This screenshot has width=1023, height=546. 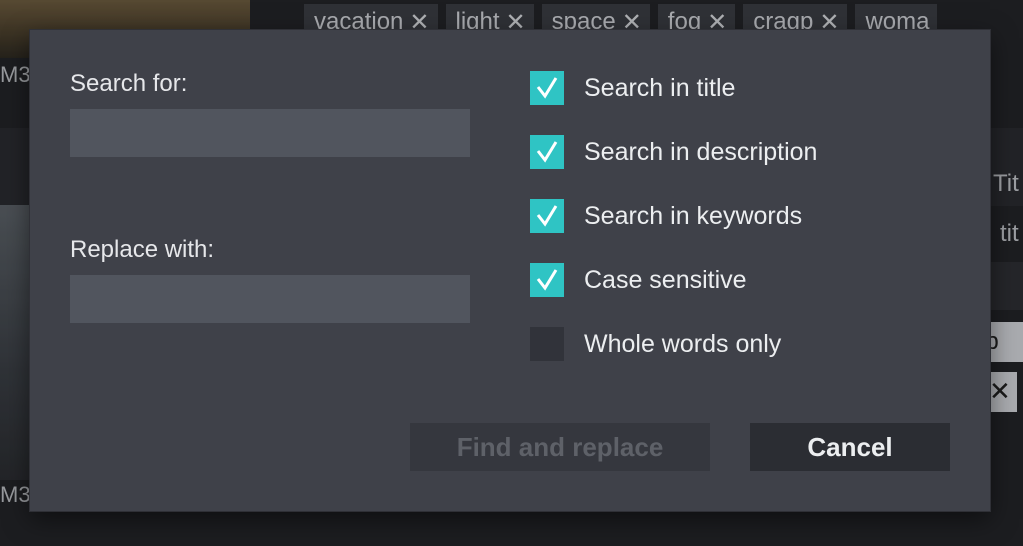 I want to click on option-whole-words-only: Whole words only, so click(x=655, y=344).